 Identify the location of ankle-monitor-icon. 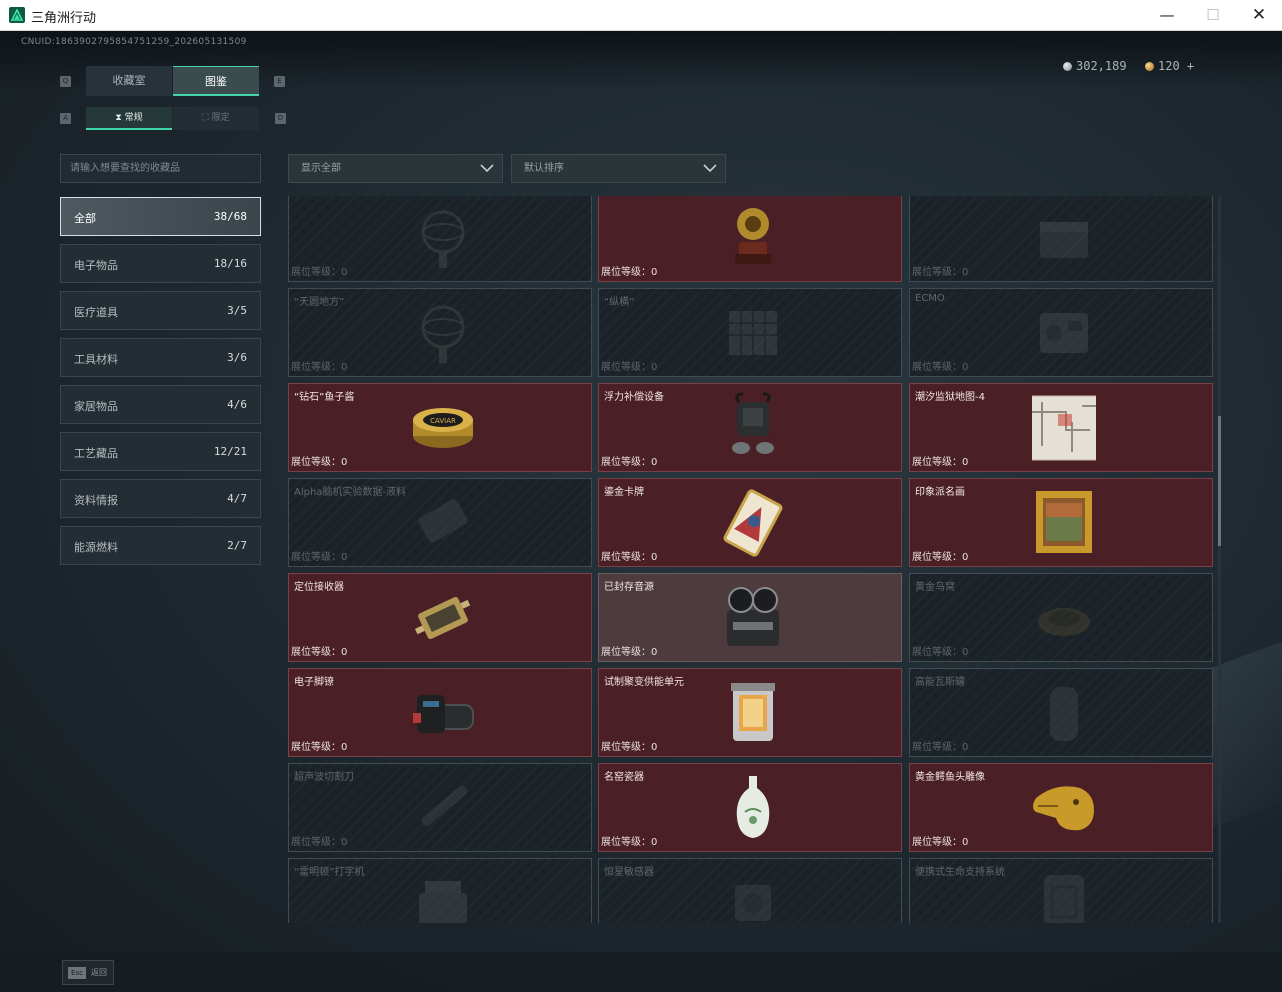
(443, 714).